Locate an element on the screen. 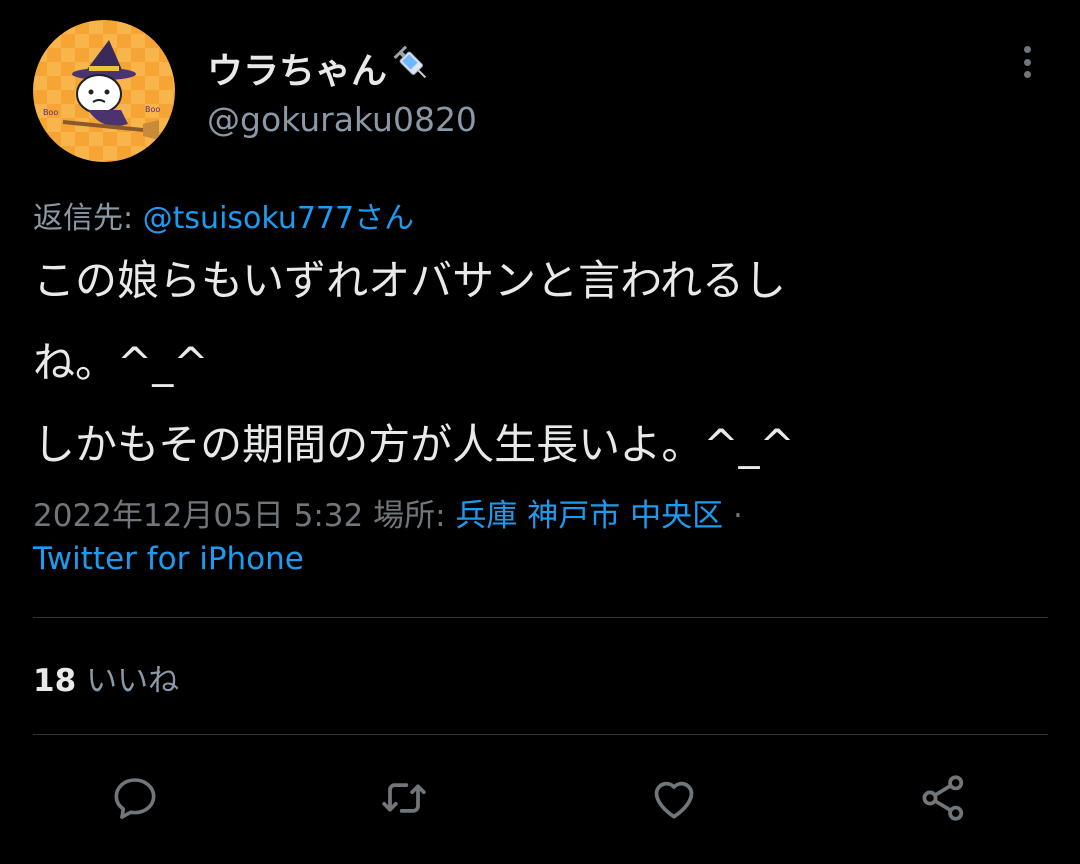 This screenshot has width=1080, height=864. like-icon is located at coordinates (674, 800).